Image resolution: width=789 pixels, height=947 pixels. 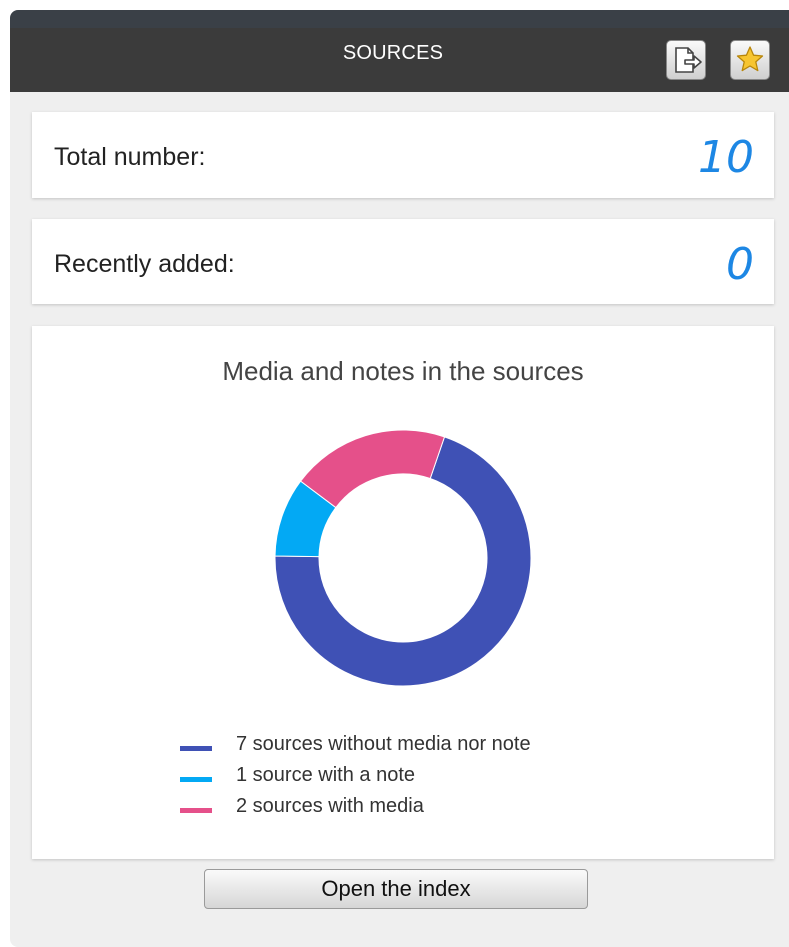 What do you see at coordinates (383, 744) in the screenshot?
I see `legend-label: 7 sources without media nor note` at bounding box center [383, 744].